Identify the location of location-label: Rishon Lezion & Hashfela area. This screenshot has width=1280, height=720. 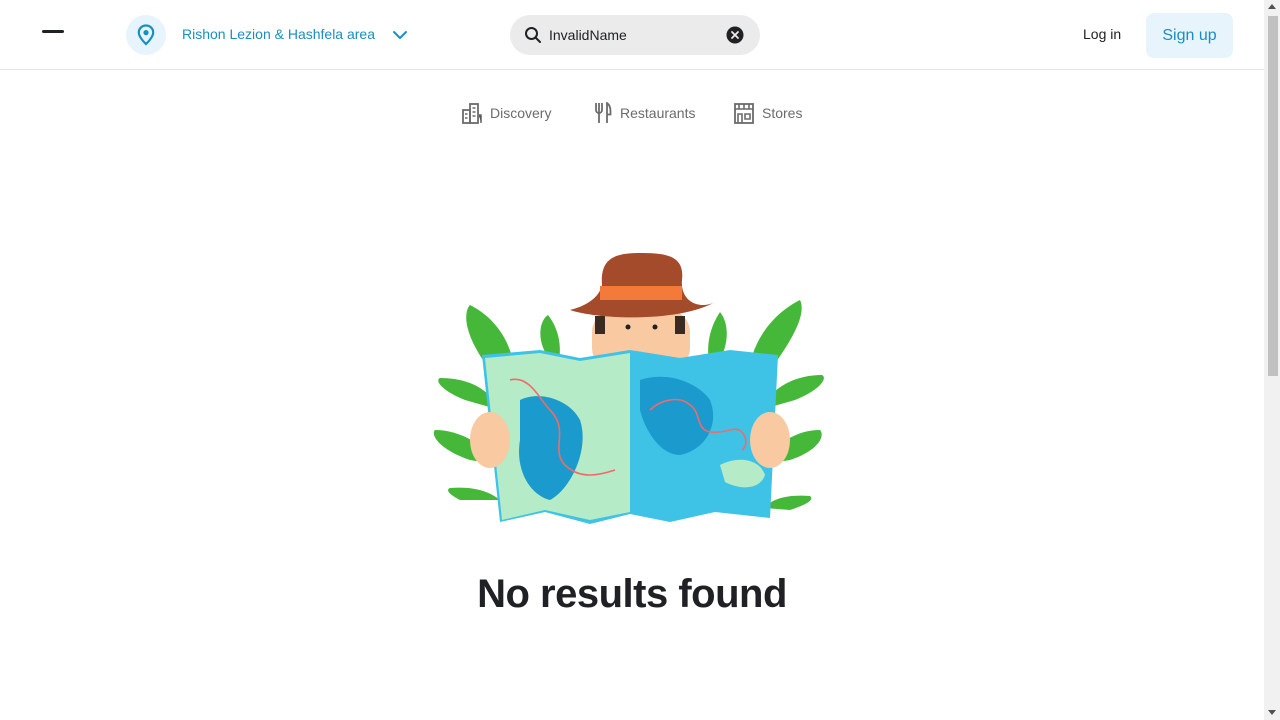
(278, 34).